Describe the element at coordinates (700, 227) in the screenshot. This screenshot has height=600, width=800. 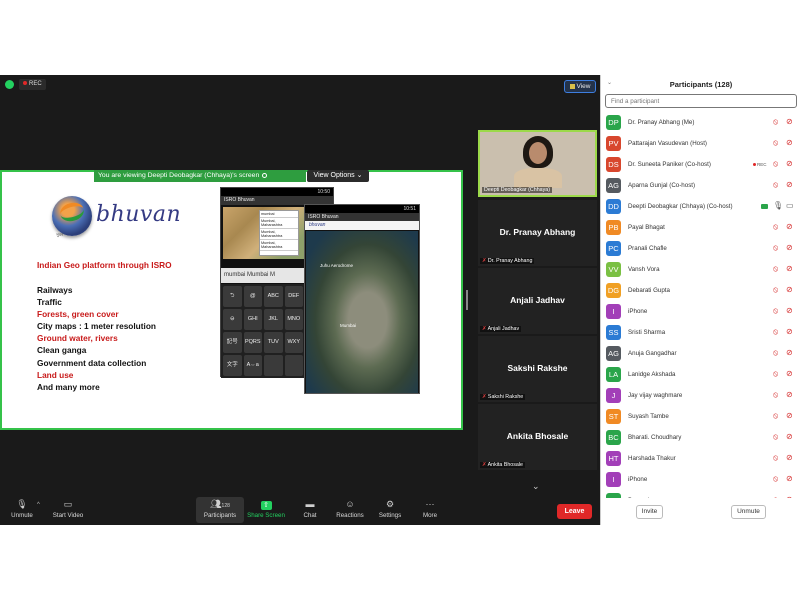
I see `participant-row: PB Payal Bhagat ⦸ ⊘` at that location.